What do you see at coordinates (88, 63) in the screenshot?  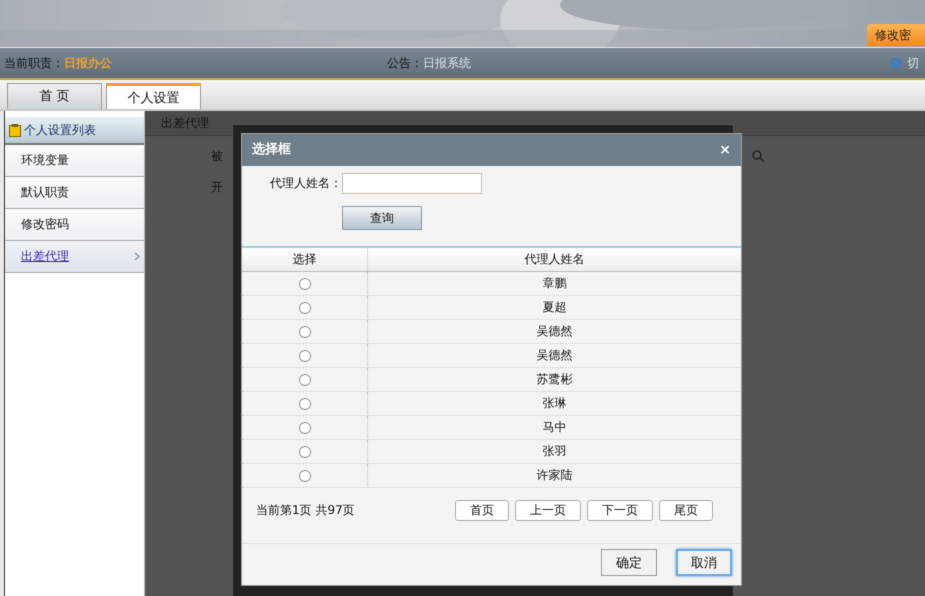 I see `duty-value: 日报办公` at bounding box center [88, 63].